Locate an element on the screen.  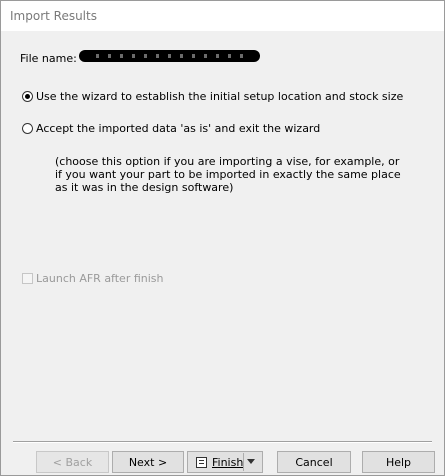
next-button: Next > is located at coordinates (148, 462).